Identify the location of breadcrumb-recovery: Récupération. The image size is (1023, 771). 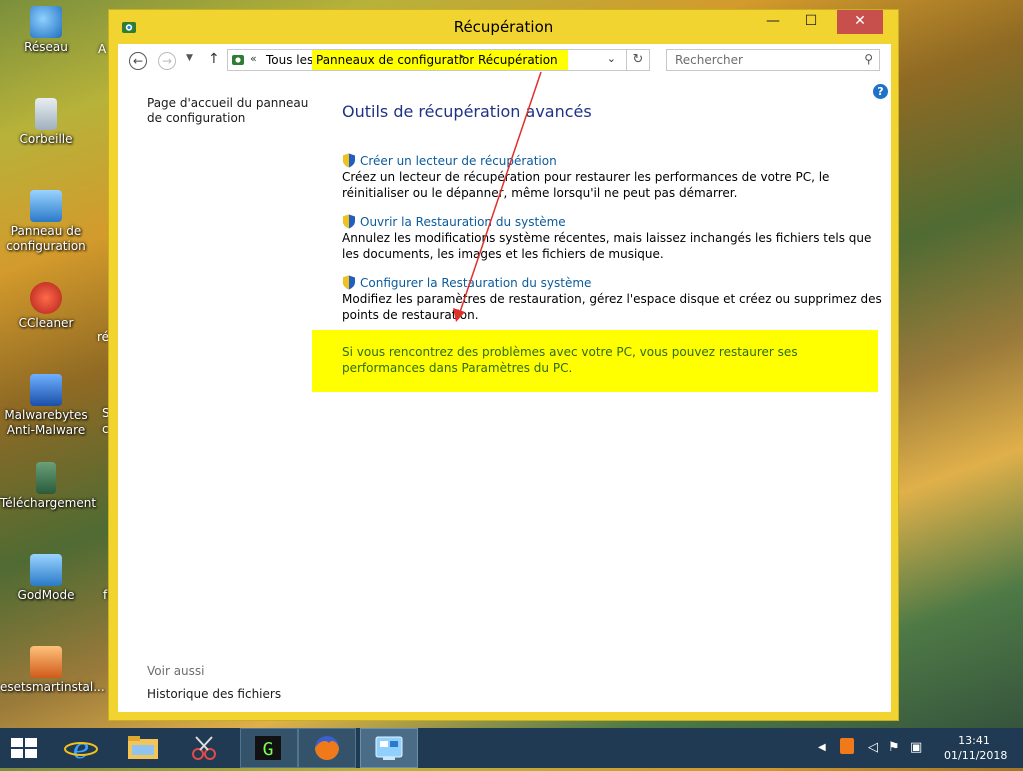
(521, 60).